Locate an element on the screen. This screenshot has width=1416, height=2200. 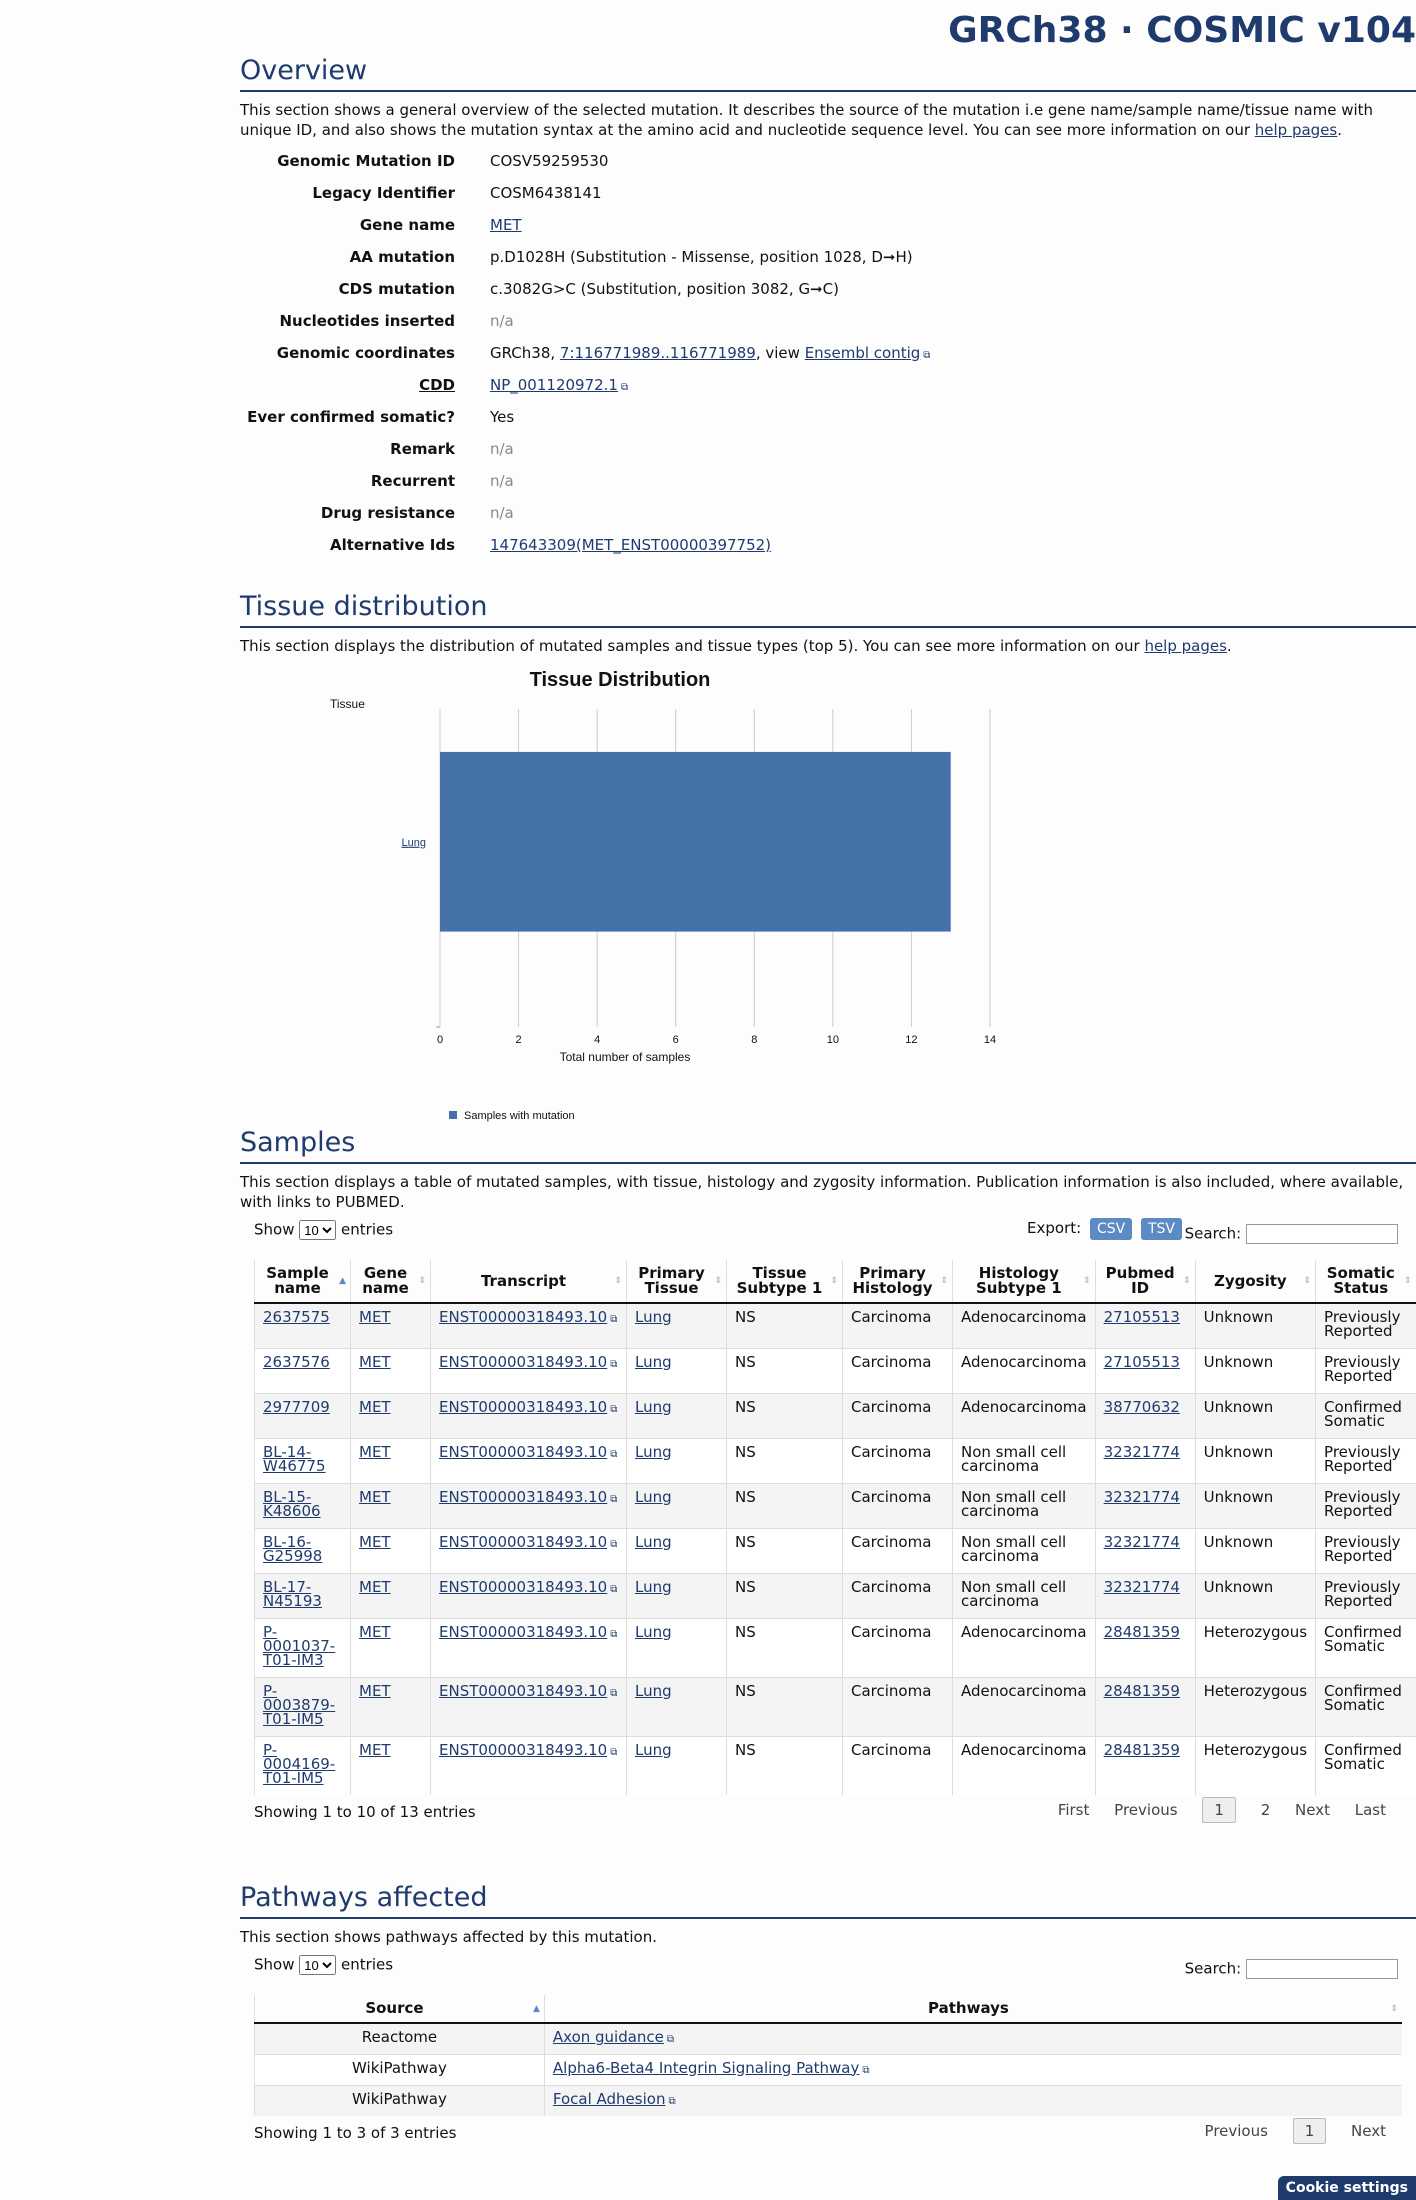
samples-length-select: 10 is located at coordinates (318, 1230).